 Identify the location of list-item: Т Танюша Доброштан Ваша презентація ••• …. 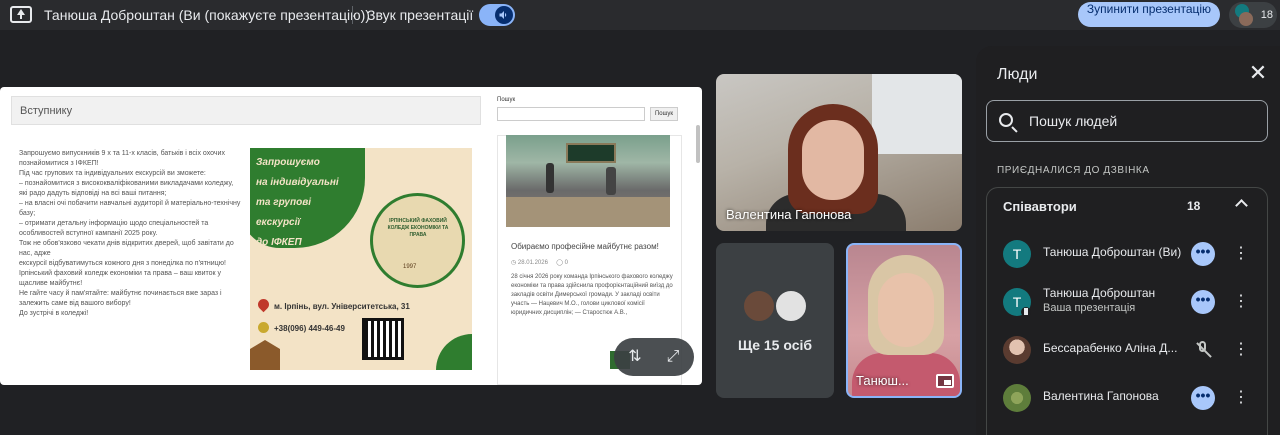
(1127, 302).